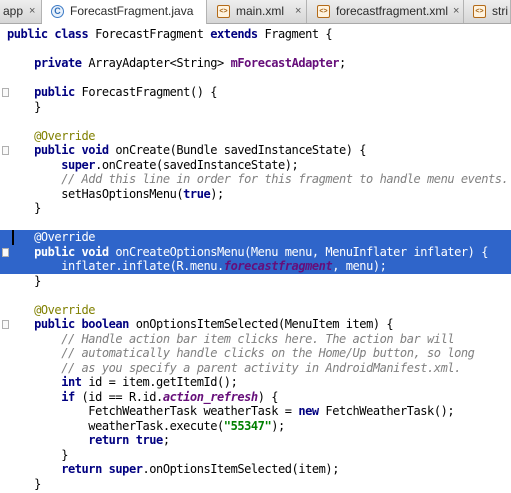 This screenshot has width=511, height=493. I want to click on code-token: FetchWeatherTask();, so click(390, 411).